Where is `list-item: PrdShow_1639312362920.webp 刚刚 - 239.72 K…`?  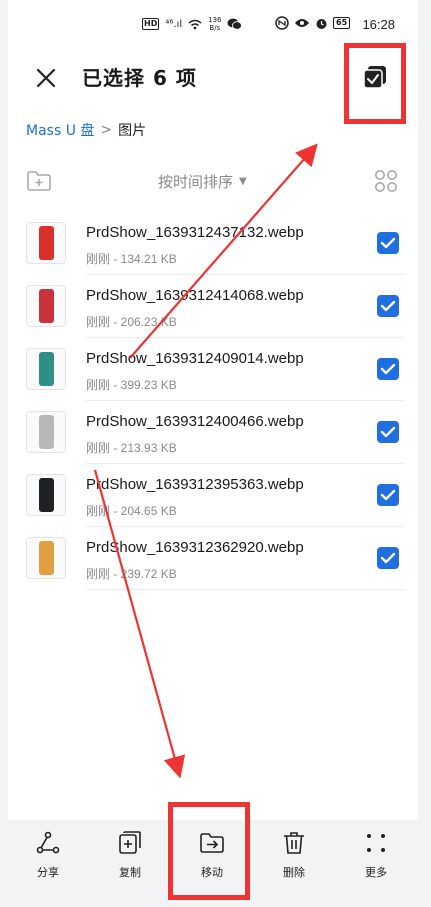 list-item: PrdShow_1639312362920.webp 刚刚 - 239.72 K… is located at coordinates (213, 558).